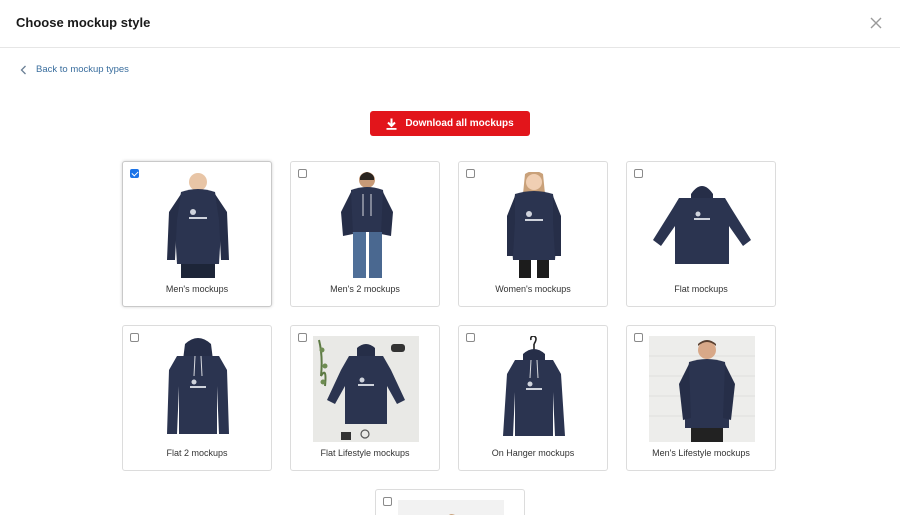 This screenshot has height=515, width=900. I want to click on mockup-card: Flat mockups, so click(701, 234).